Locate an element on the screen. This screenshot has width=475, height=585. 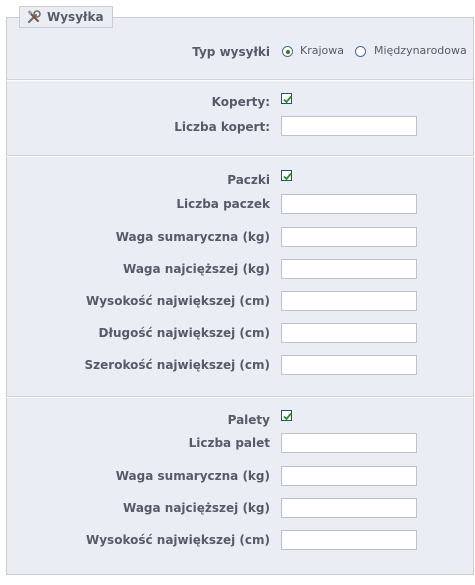
envelope-count-label: Liczba kopert: is located at coordinates (222, 127).